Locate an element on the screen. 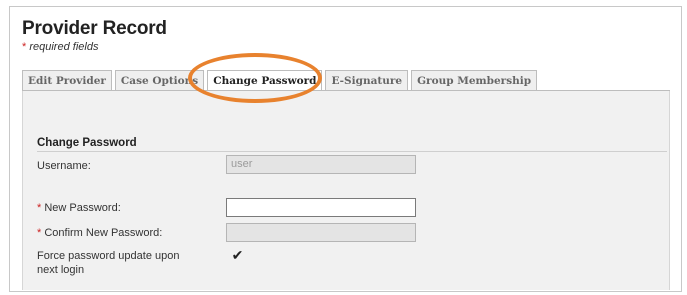  username-field: user is located at coordinates (321, 164).